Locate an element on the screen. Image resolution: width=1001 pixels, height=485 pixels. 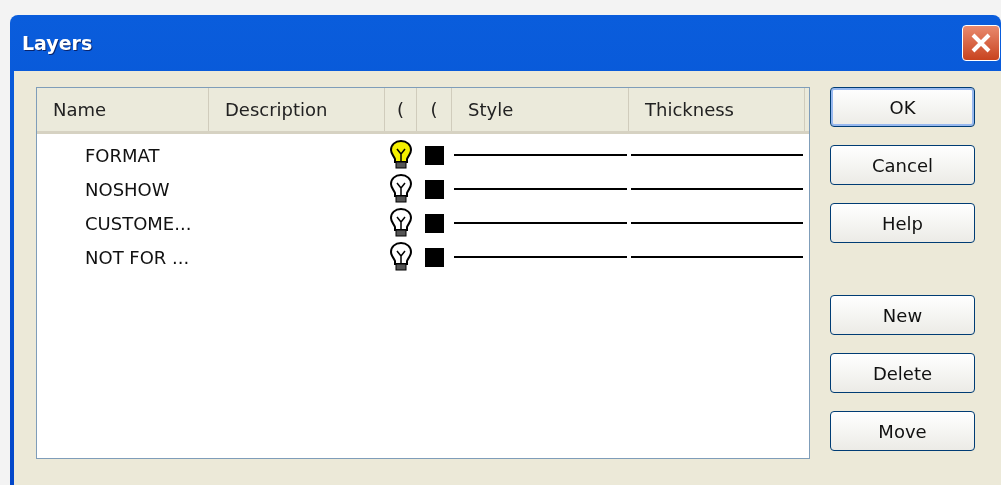
column-header: Thickness is located at coordinates (717, 109).